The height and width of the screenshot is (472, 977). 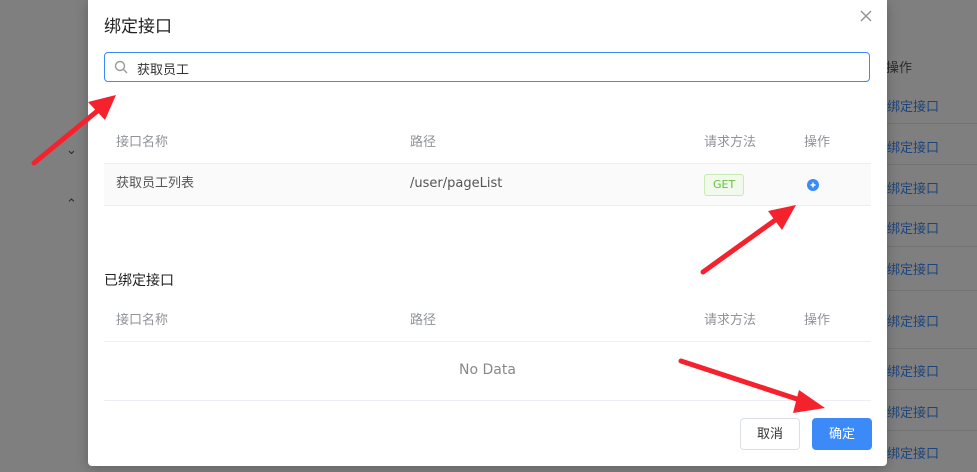 What do you see at coordinates (138, 27) in the screenshot?
I see `dialog-title: 绑定接口` at bounding box center [138, 27].